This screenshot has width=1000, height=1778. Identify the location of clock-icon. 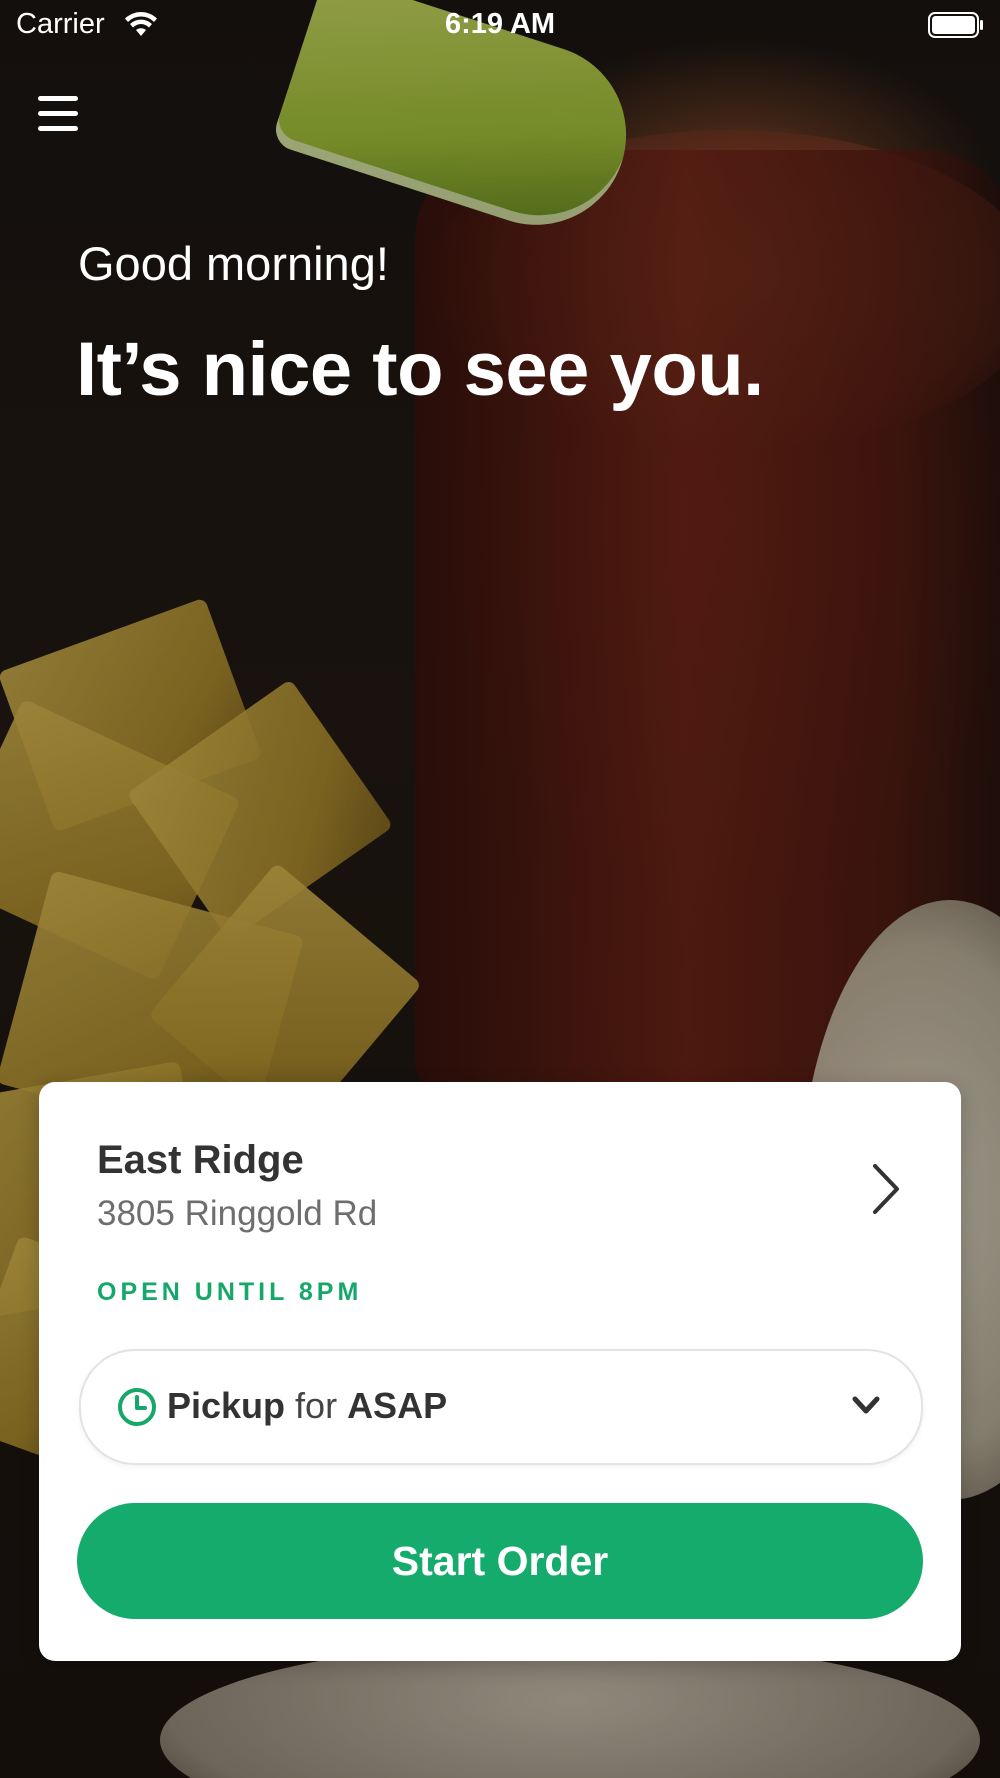
(137, 1407).